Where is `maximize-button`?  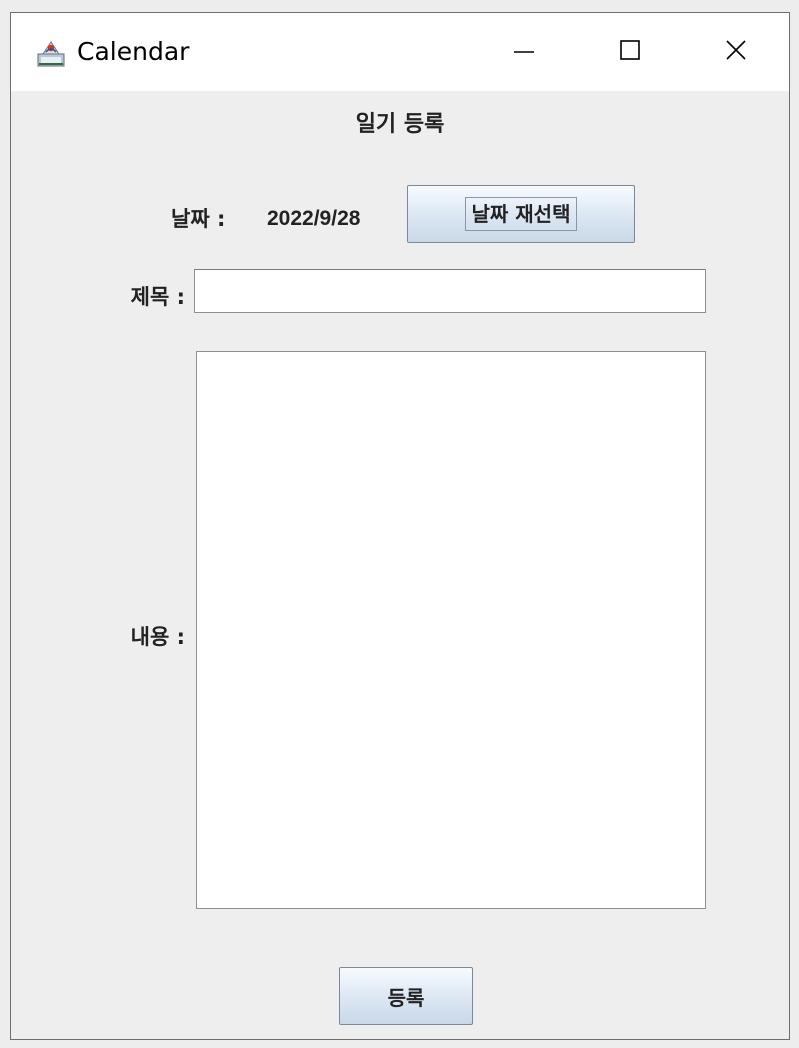 maximize-button is located at coordinates (630, 52).